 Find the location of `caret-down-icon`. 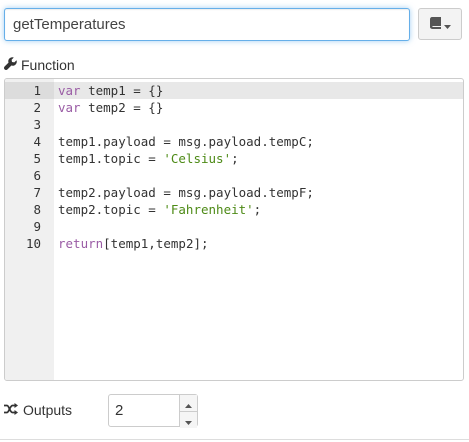

caret-down-icon is located at coordinates (188, 420).